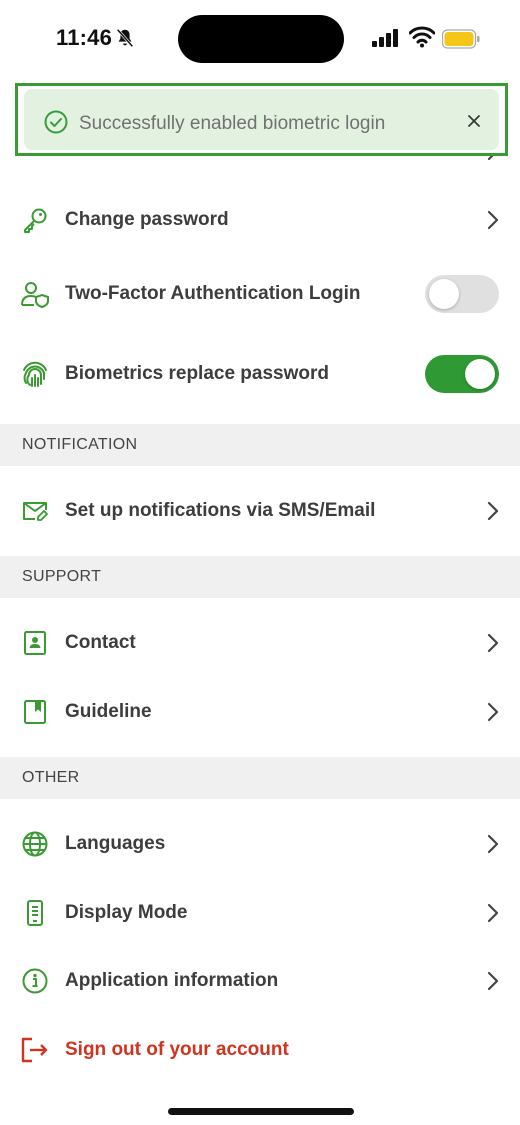 The height and width of the screenshot is (1125, 520). I want to click on languages-row: Languages, so click(260, 844).